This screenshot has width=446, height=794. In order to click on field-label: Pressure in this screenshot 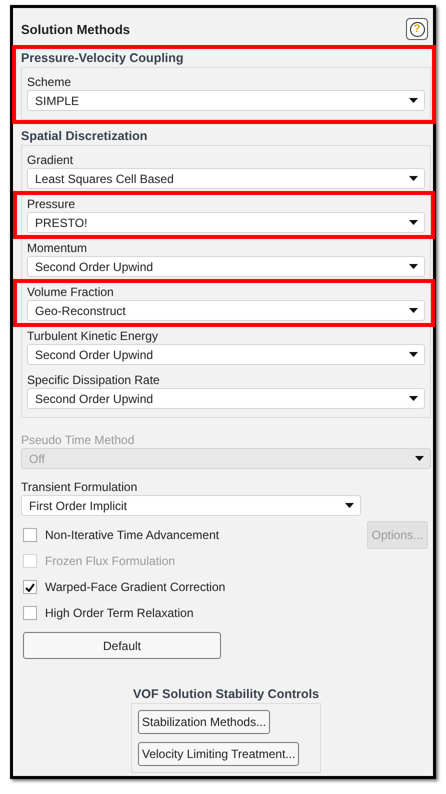, I will do `click(51, 204)`.